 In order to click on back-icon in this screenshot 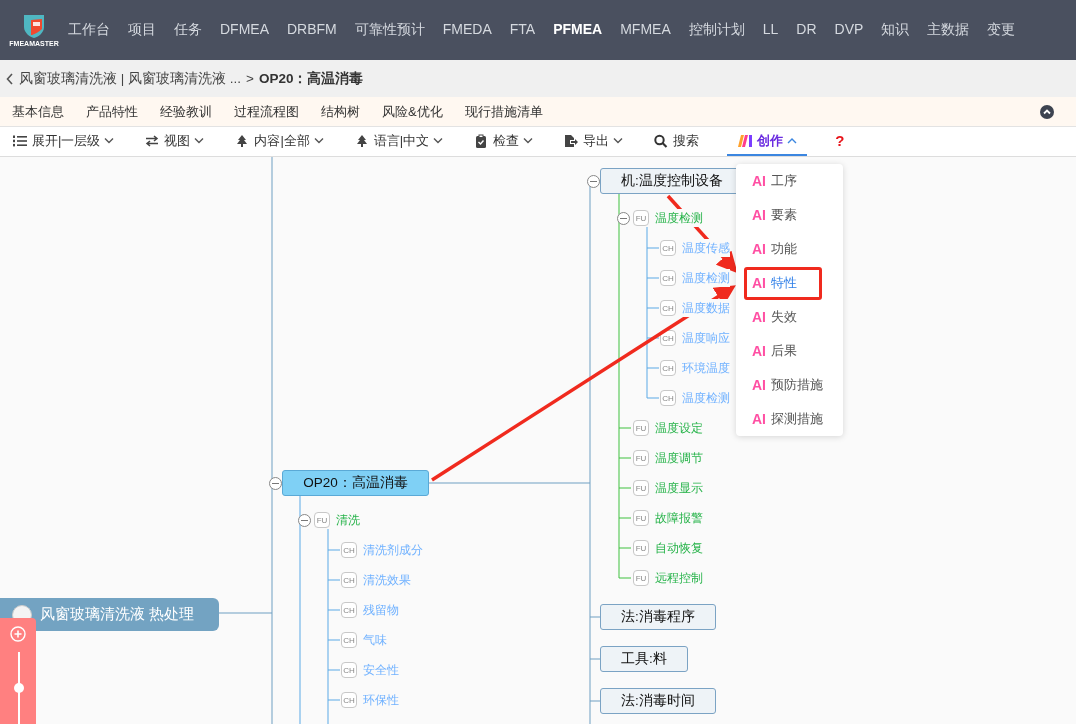, I will do `click(10, 78)`.